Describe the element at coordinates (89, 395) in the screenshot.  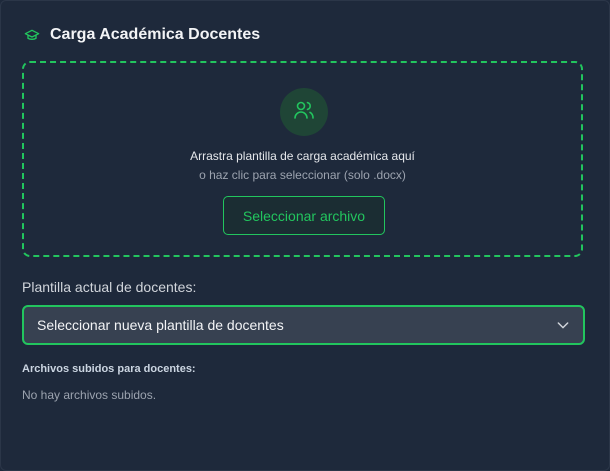
I see `uploaded-files-empty: No hay archivos subidos.` at that location.